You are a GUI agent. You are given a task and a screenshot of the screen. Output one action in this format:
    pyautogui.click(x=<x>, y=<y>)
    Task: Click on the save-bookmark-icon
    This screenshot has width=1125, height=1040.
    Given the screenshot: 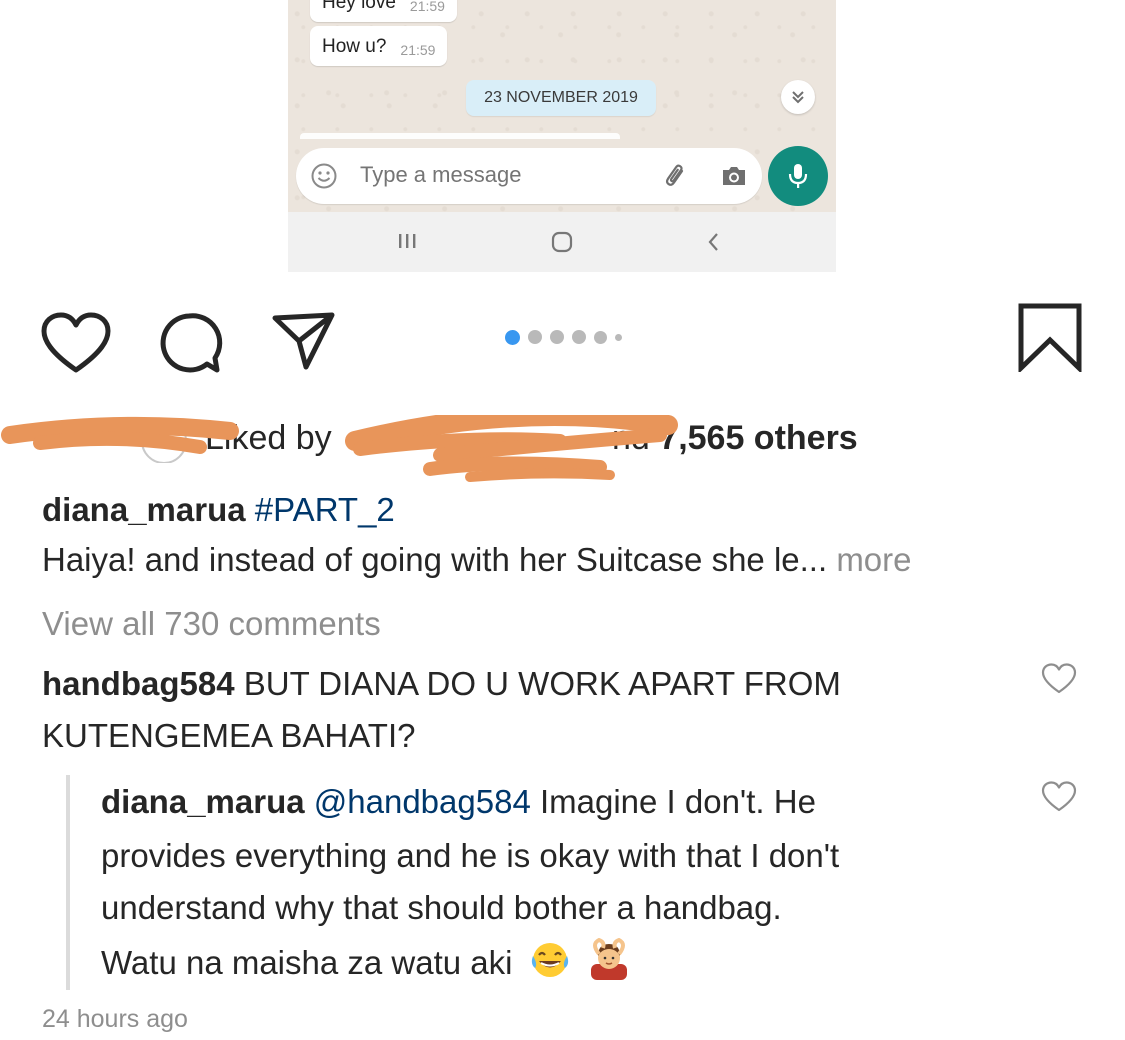 What is the action you would take?
    pyautogui.click(x=1050, y=337)
    